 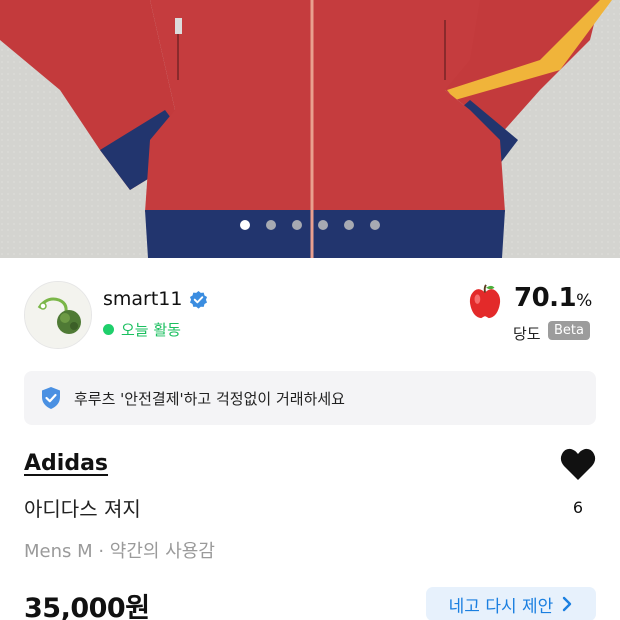 What do you see at coordinates (66, 463) in the screenshot?
I see `brand-link: Adidas` at bounding box center [66, 463].